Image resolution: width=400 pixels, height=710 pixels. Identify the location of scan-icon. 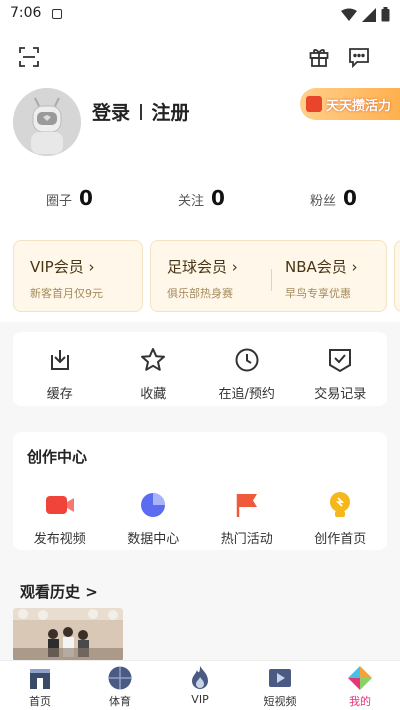
(29, 57).